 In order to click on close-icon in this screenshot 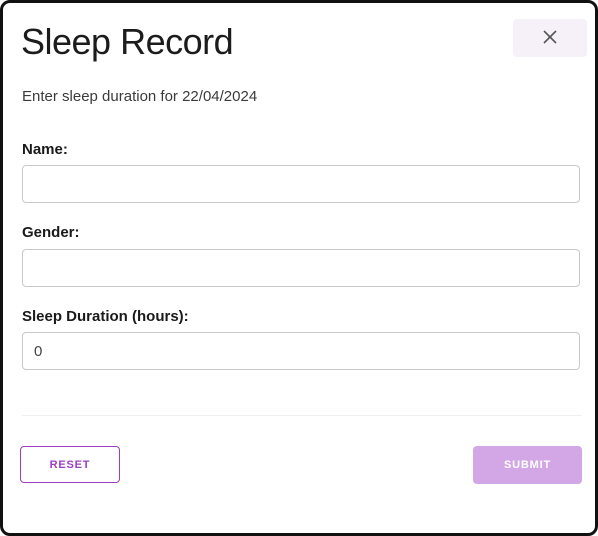, I will do `click(550, 38)`.